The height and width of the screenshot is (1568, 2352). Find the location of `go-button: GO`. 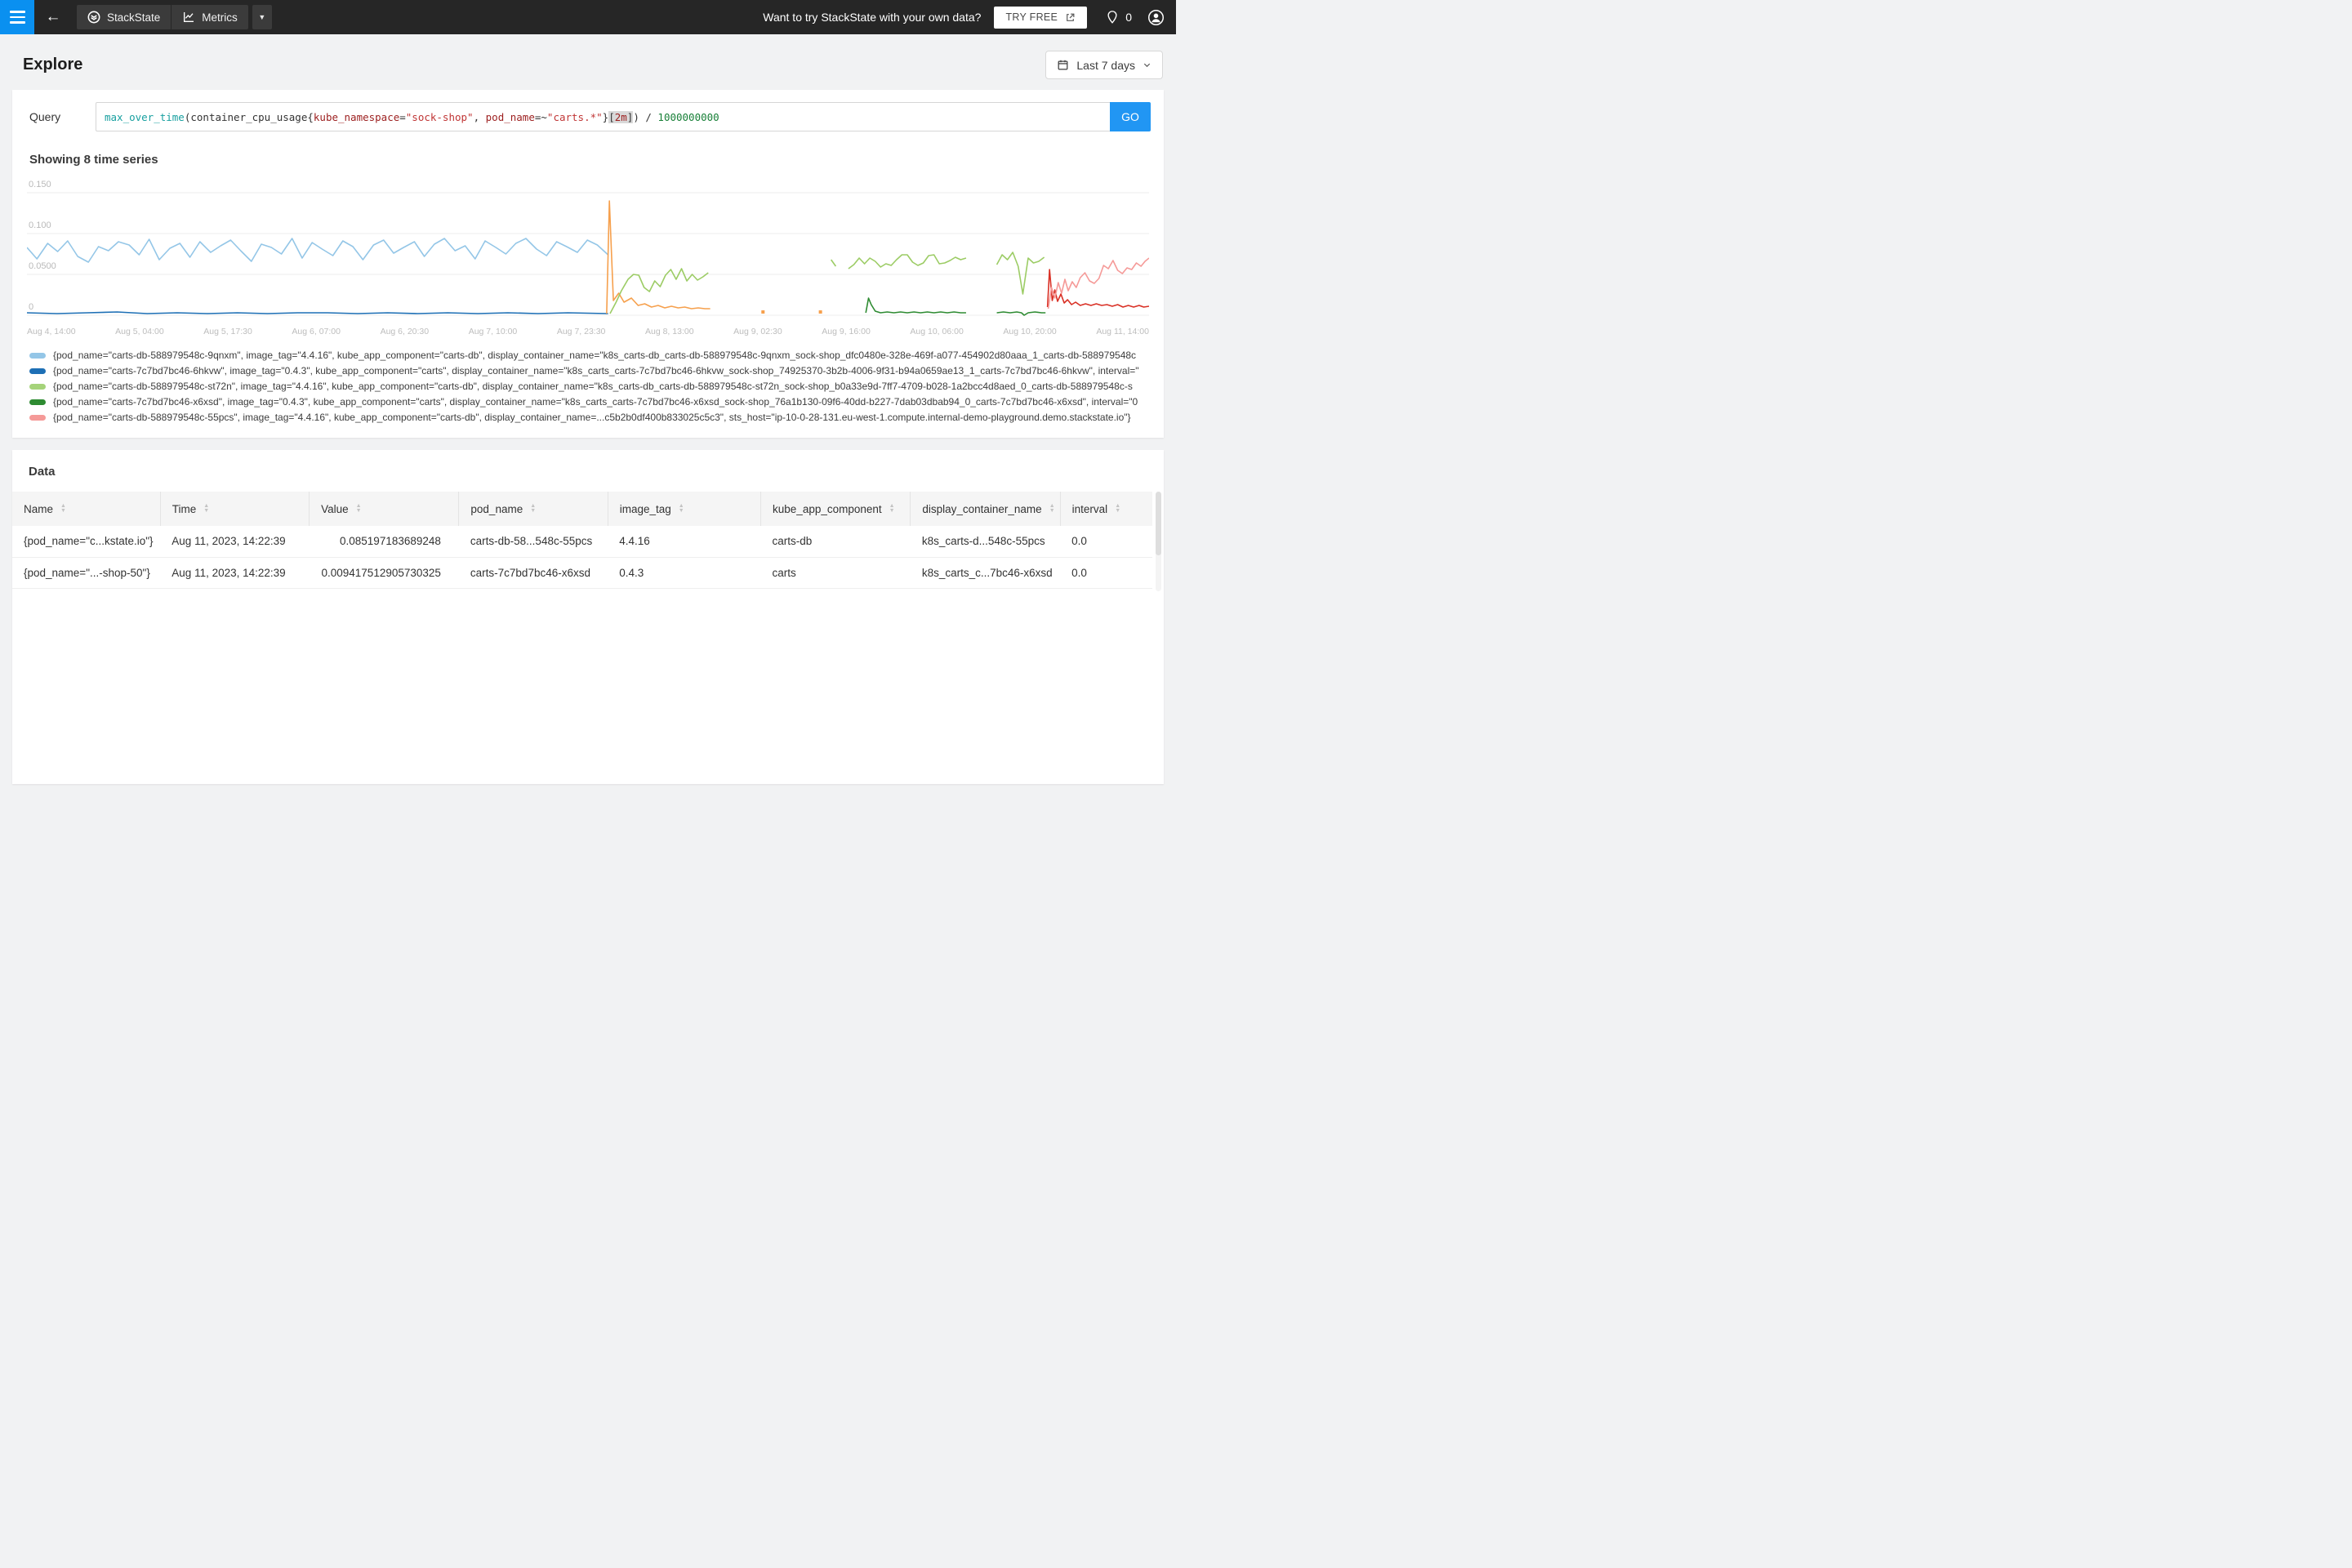

go-button: GO is located at coordinates (1130, 116).